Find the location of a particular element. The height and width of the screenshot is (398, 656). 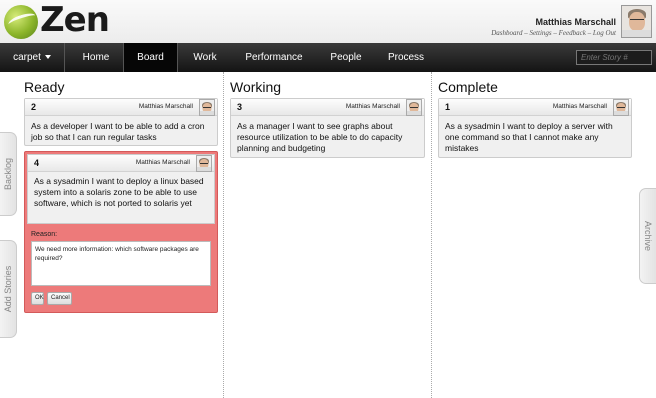

project-selector: carpet is located at coordinates (32, 57).